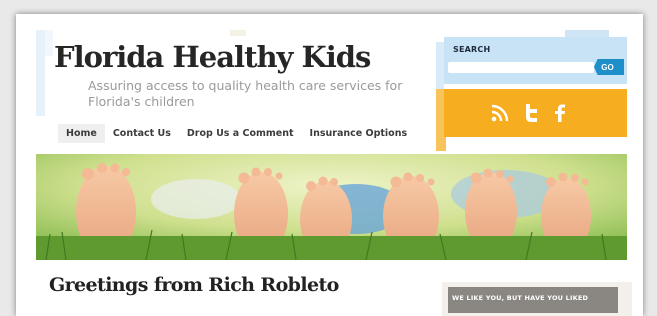  Describe the element at coordinates (560, 113) in the screenshot. I see `facebook-icon` at that location.